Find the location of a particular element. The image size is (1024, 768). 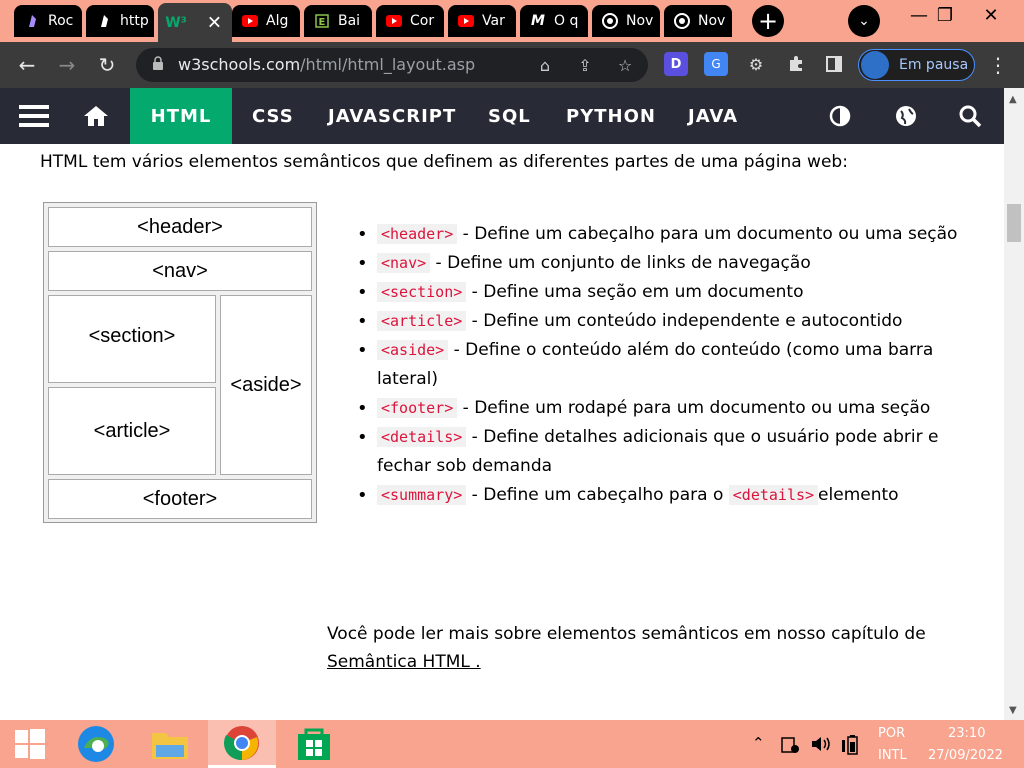

edge-icon is located at coordinates (96, 744).